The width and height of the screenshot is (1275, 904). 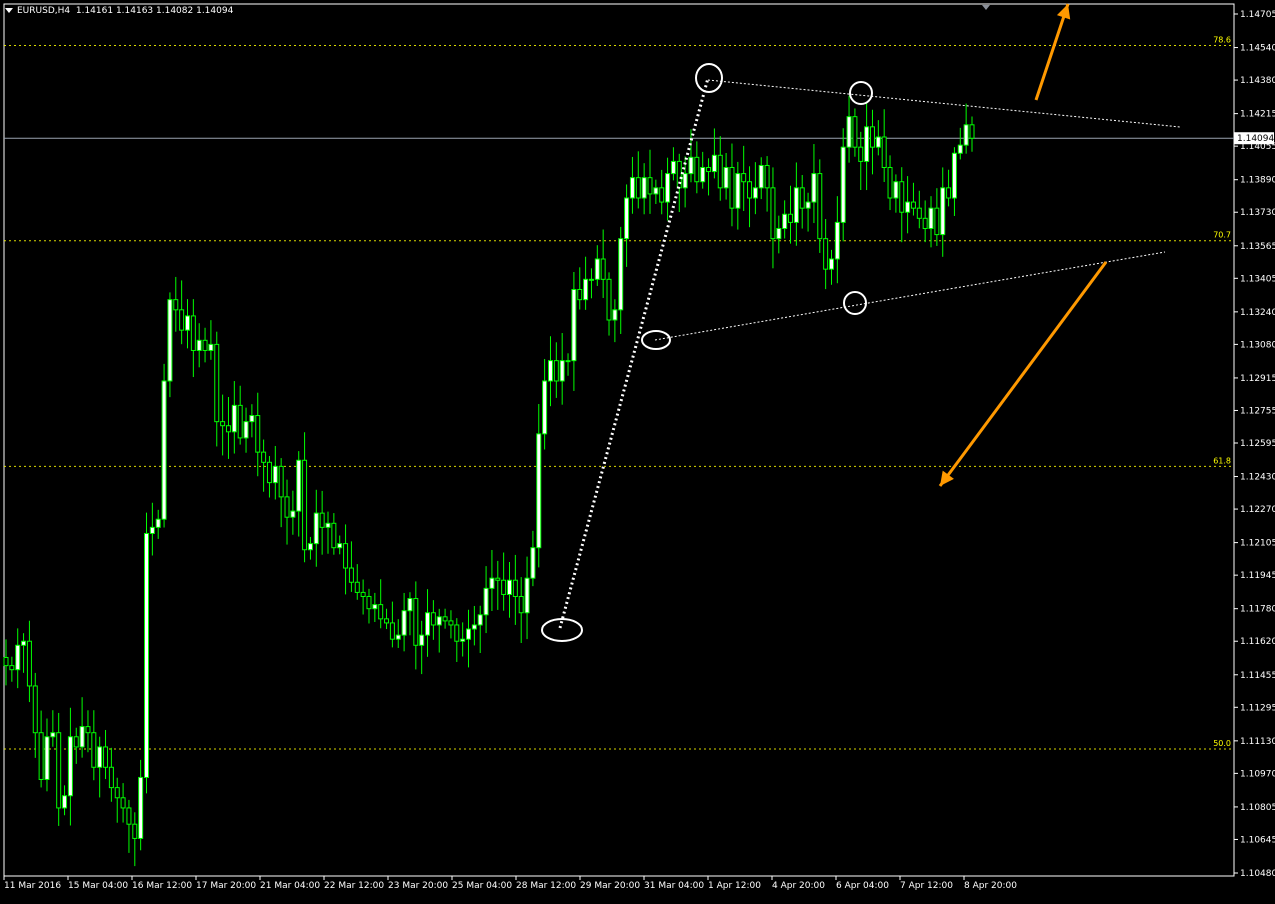 What do you see at coordinates (1257, 247) in the screenshot?
I see `y-tick-label: 1.13565` at bounding box center [1257, 247].